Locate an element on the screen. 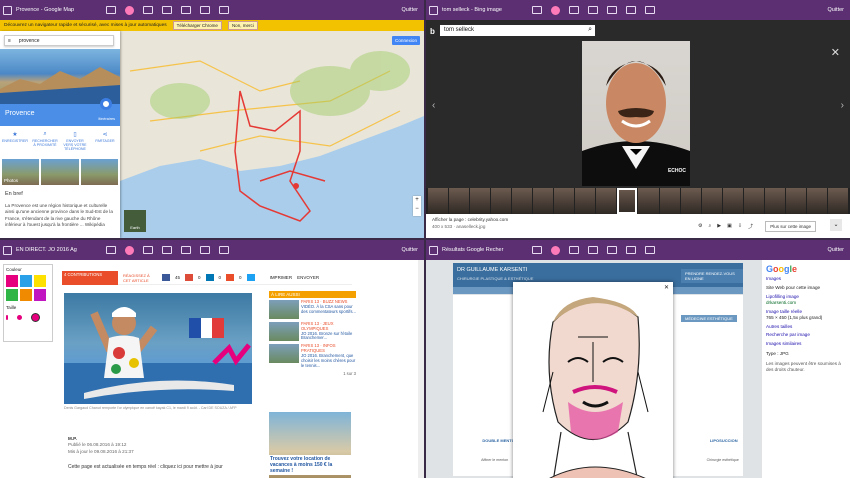 The width and height of the screenshot is (850, 478). contributions-badge: 4 CONTRIBUTIONS is located at coordinates (90, 277).